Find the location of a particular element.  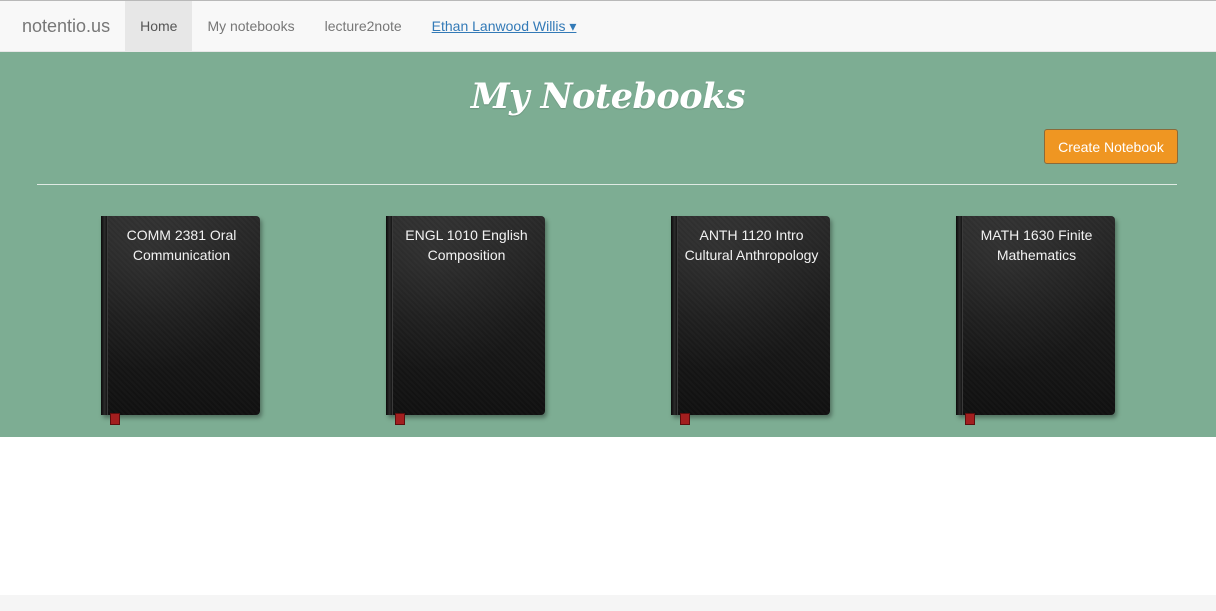

notebook-title: ENGL 1010 English Composition is located at coordinates (466, 245).